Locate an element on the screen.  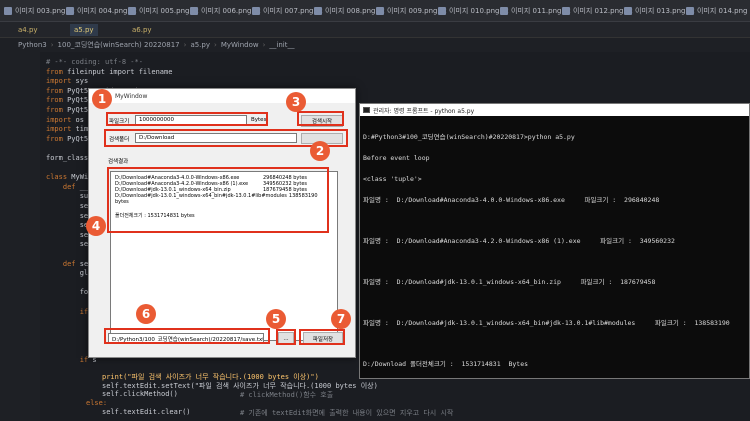
image-tab-label: 이미지 010.png is located at coordinates (474, 11).